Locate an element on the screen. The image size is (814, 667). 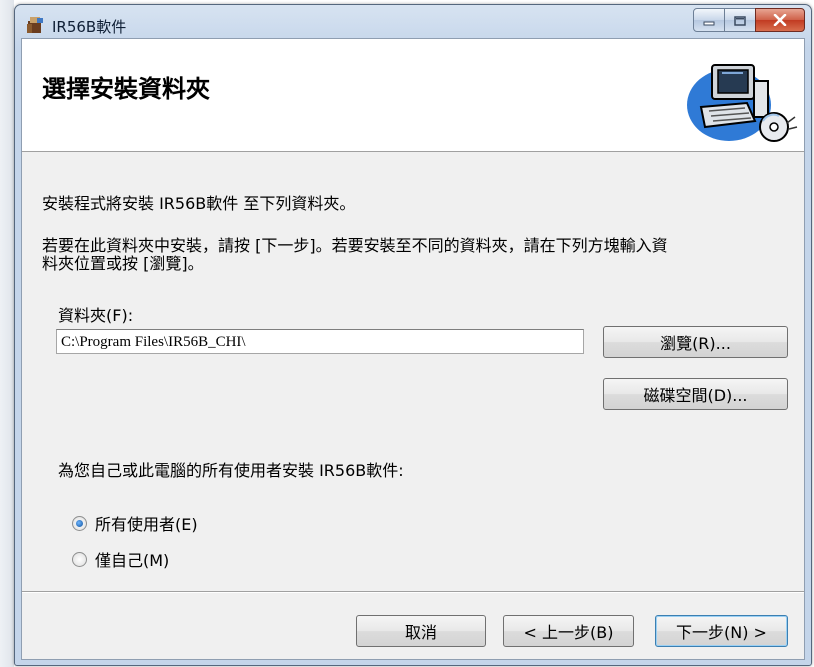
maximize-icon is located at coordinates (740, 20).